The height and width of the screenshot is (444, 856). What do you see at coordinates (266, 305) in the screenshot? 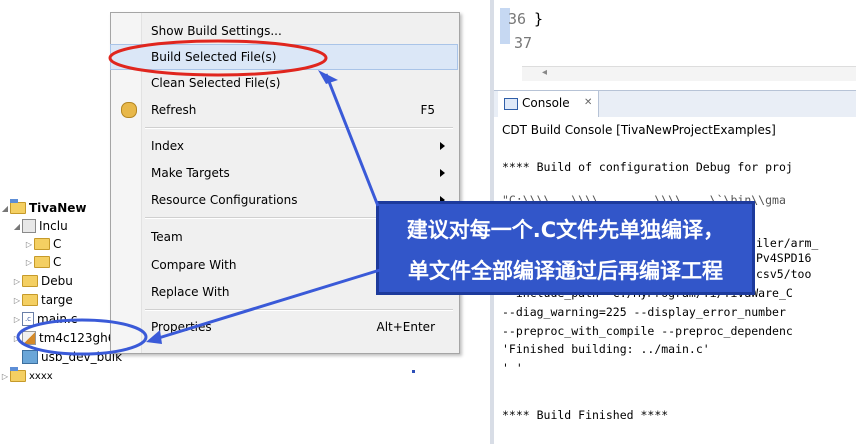
I see `arrow-to-main-file` at bounding box center [266, 305].